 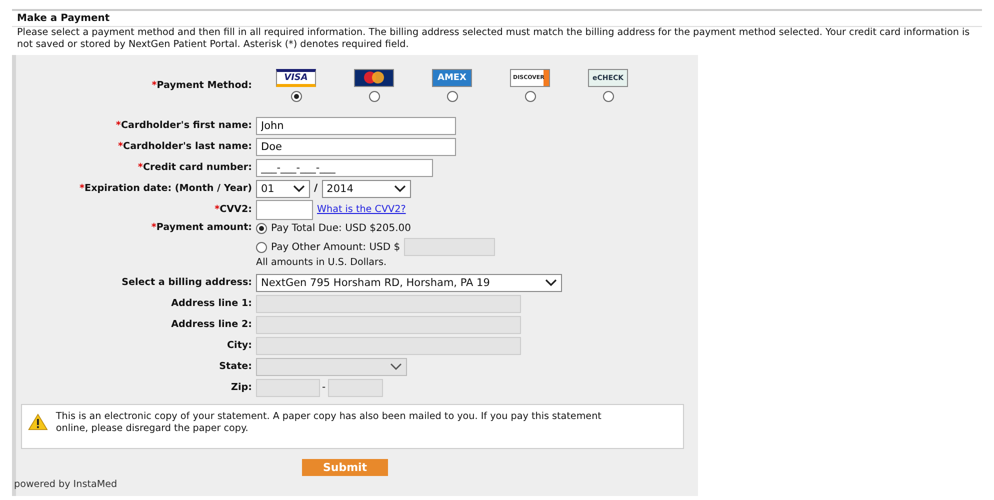 What do you see at coordinates (241, 387) in the screenshot?
I see `field-label: Zip:` at bounding box center [241, 387].